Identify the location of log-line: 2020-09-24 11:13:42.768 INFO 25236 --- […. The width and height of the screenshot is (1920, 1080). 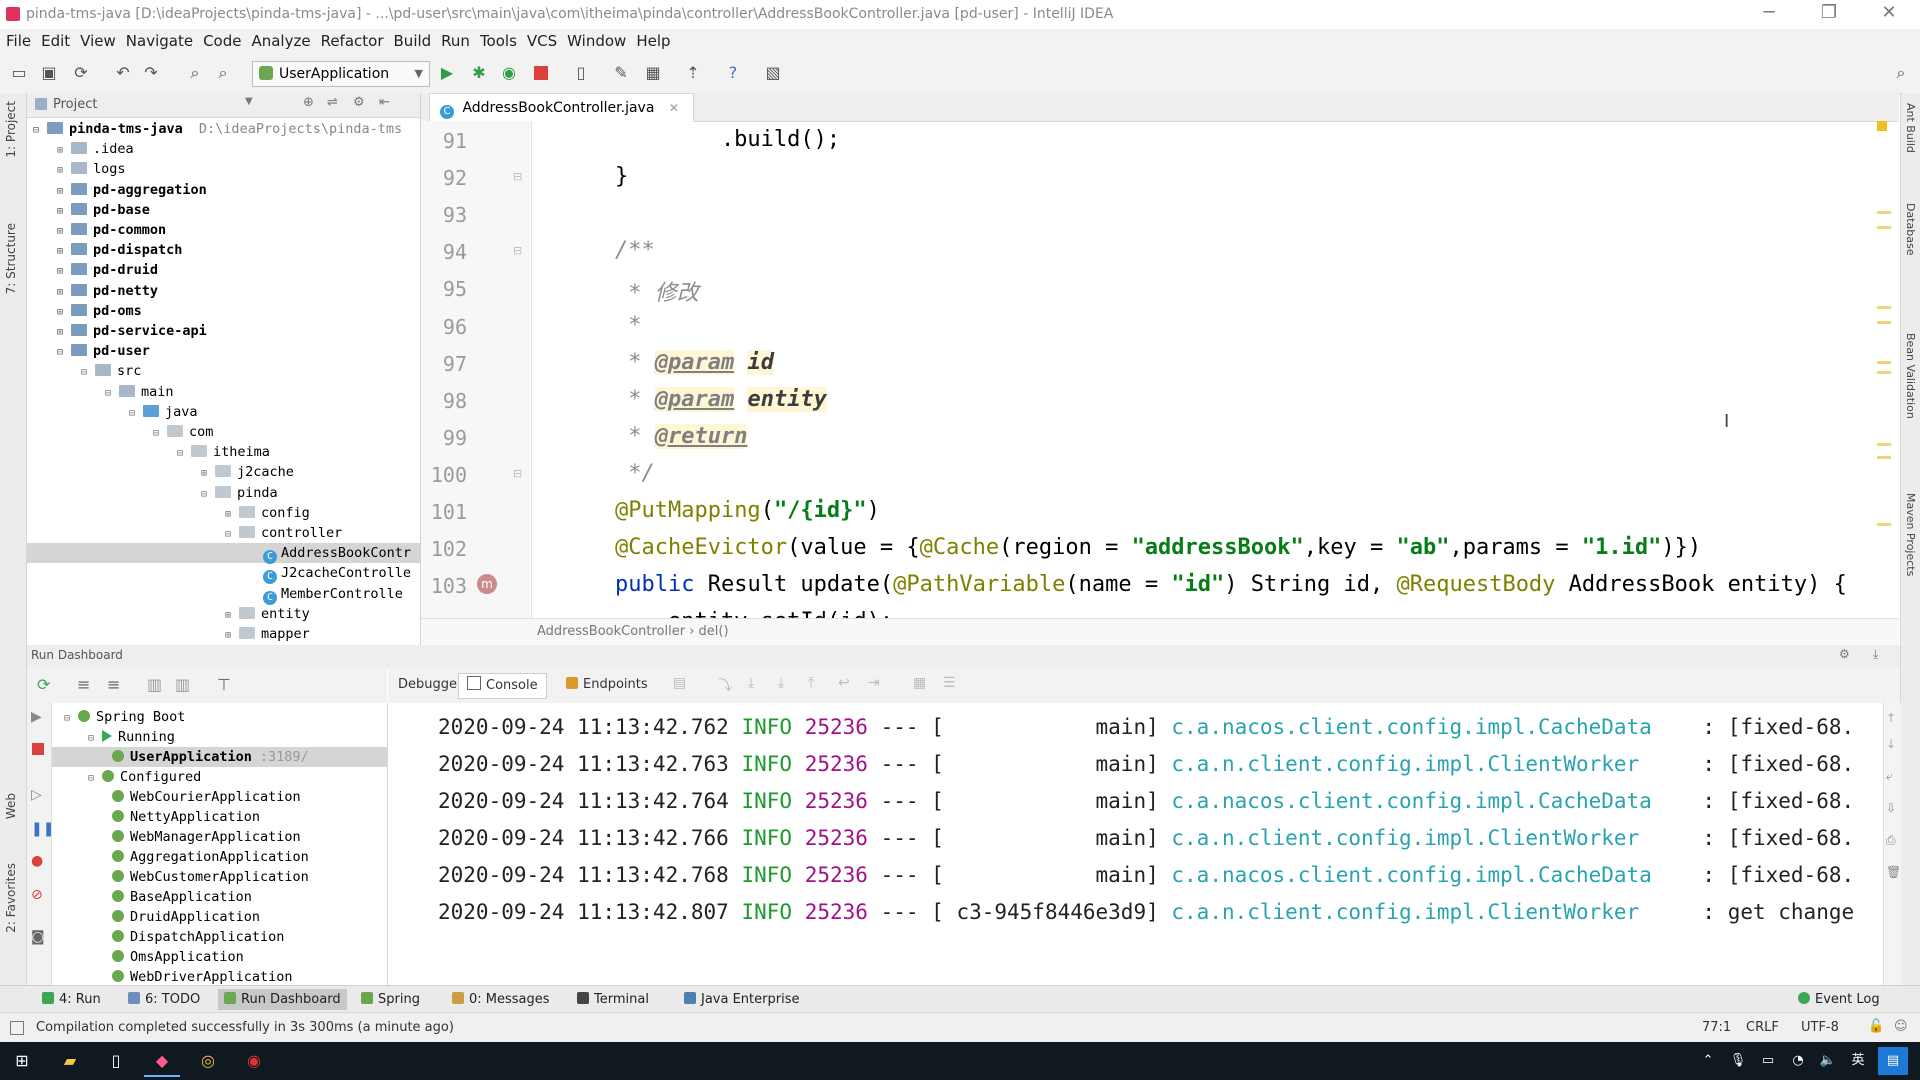
(1146, 875).